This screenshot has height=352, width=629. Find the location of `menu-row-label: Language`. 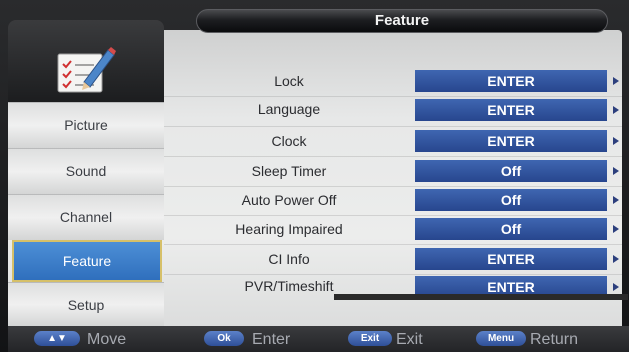

menu-row-label: Language is located at coordinates (289, 109).